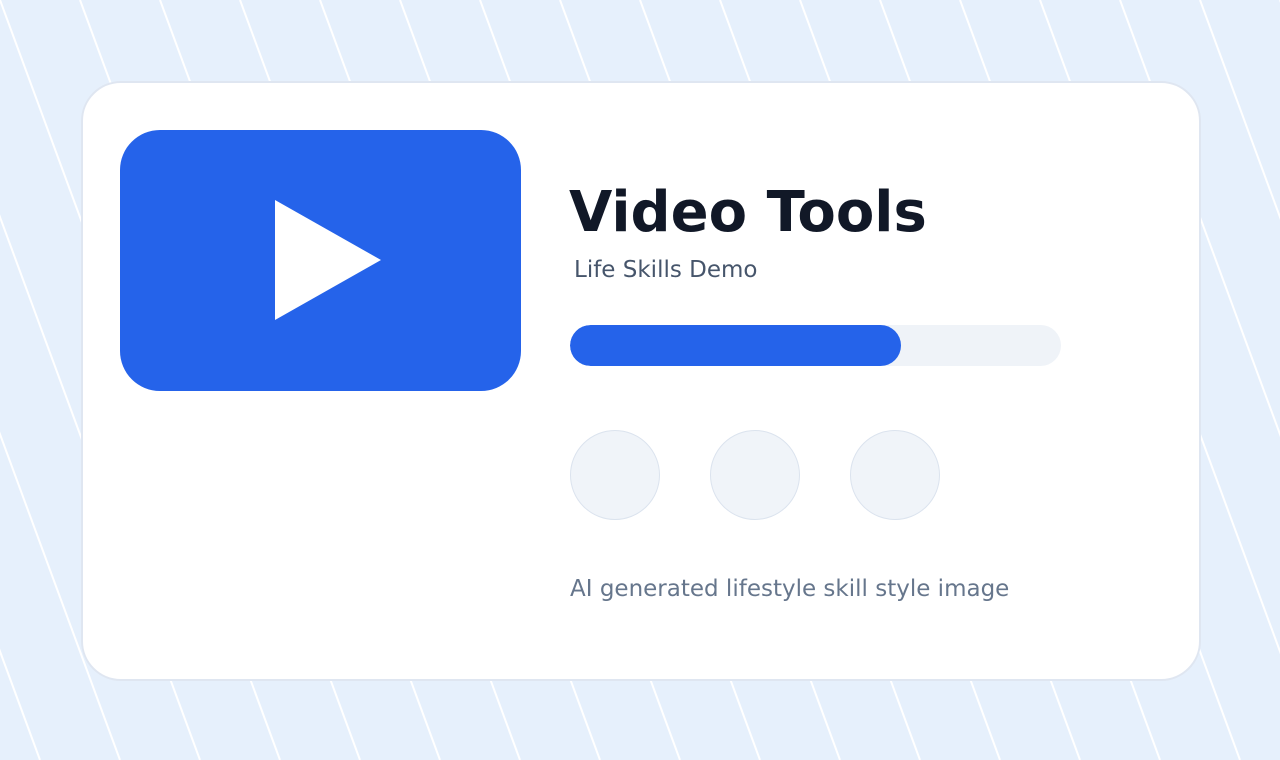  Describe the element at coordinates (736, 345) in the screenshot. I see `progress-fill` at that location.